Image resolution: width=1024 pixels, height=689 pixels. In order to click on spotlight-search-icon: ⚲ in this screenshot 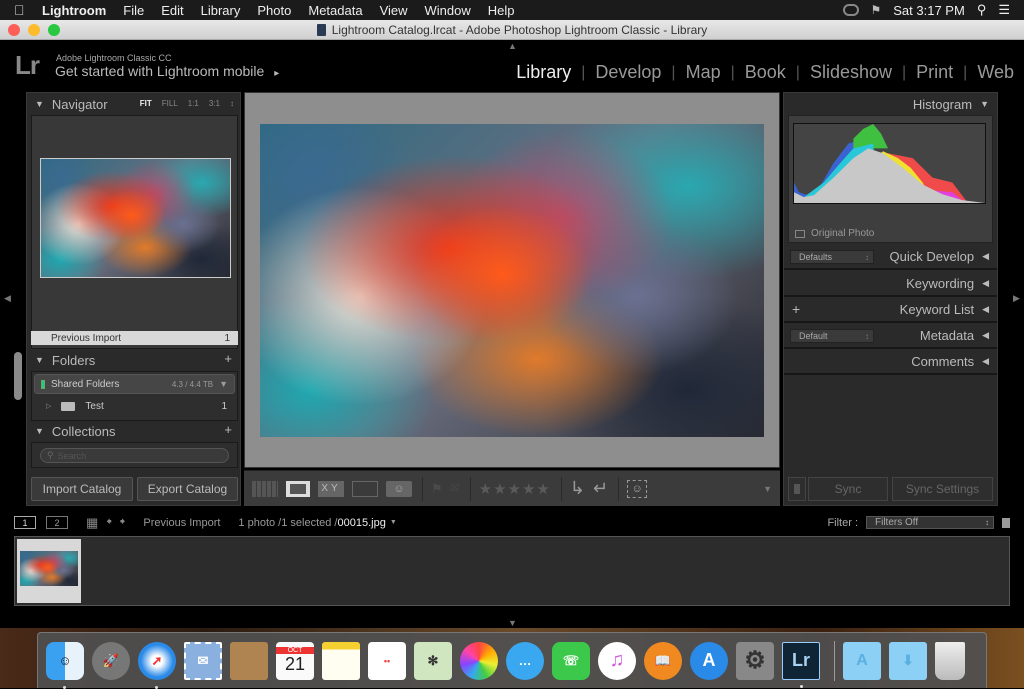, I will do `click(982, 10)`.